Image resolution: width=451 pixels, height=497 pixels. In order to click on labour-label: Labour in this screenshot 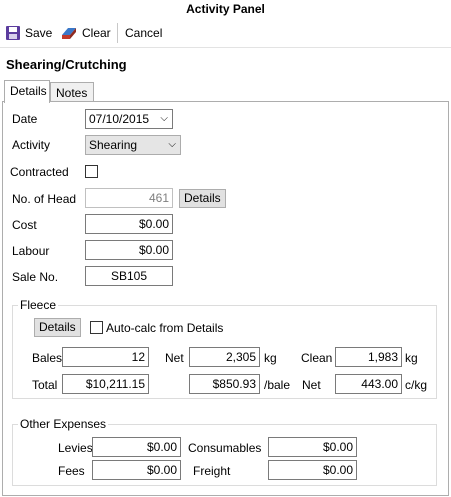, I will do `click(31, 251)`.